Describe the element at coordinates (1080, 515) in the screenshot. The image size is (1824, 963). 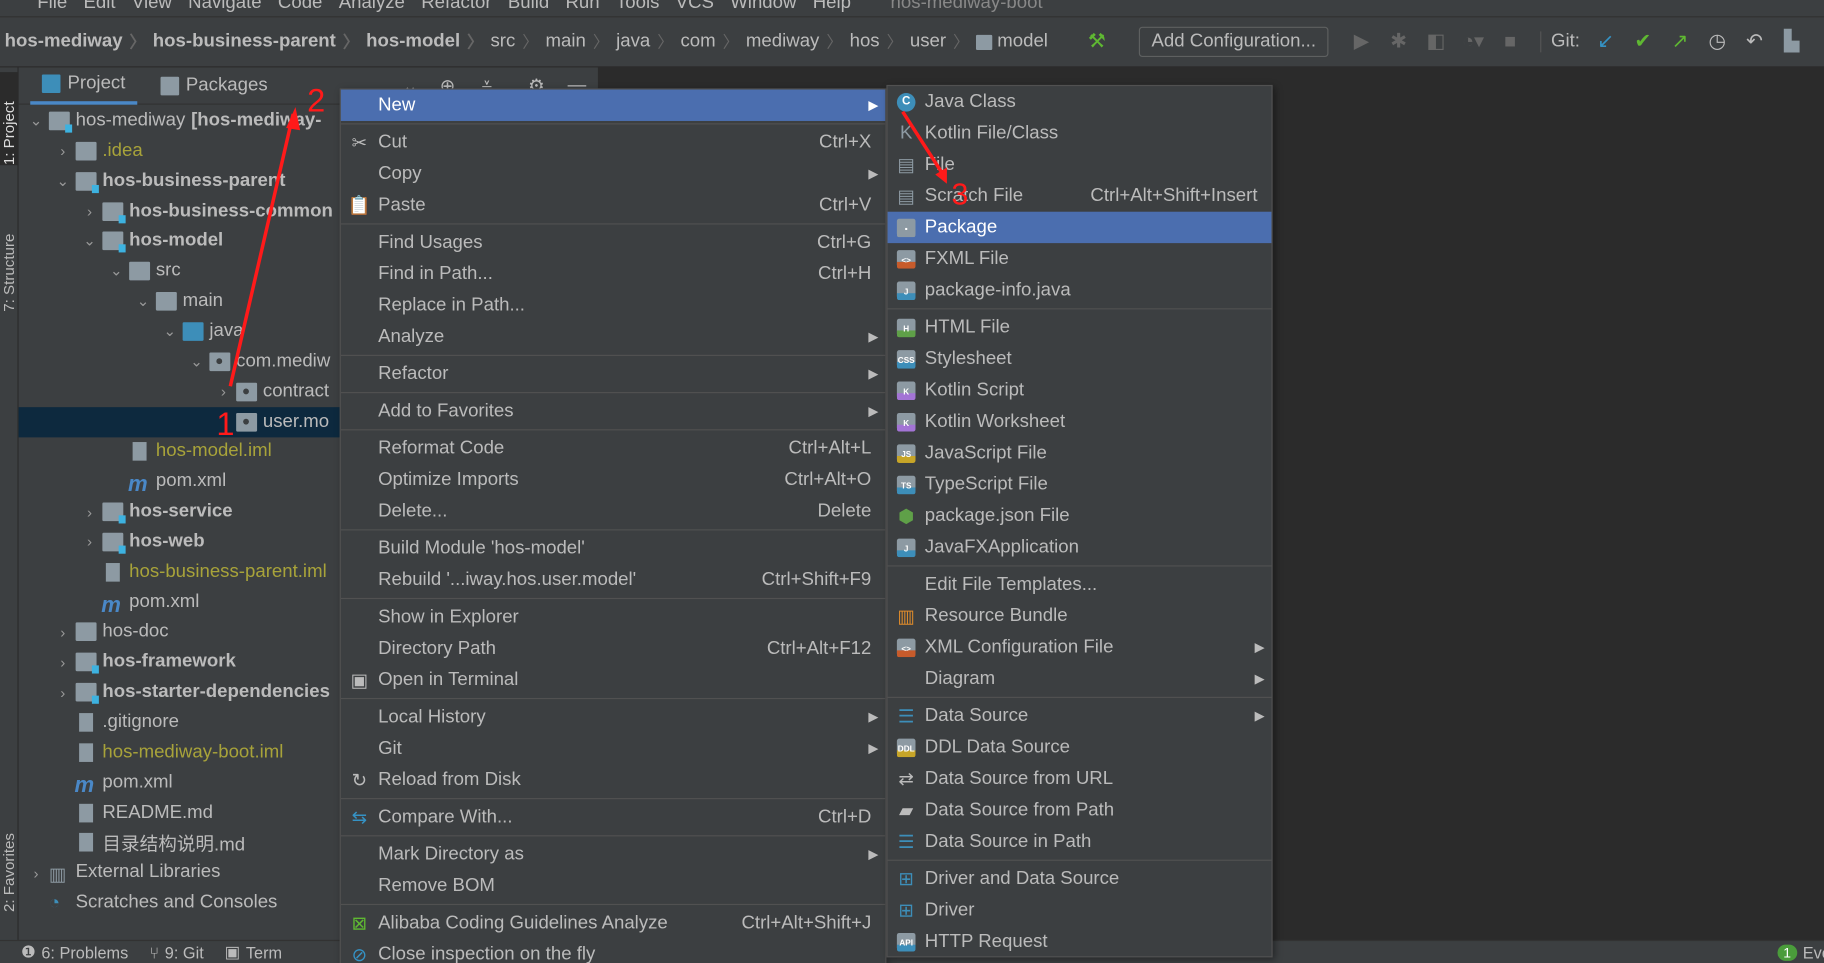
I see `menu-item-package-json-file: ⬢ package.json File` at that location.